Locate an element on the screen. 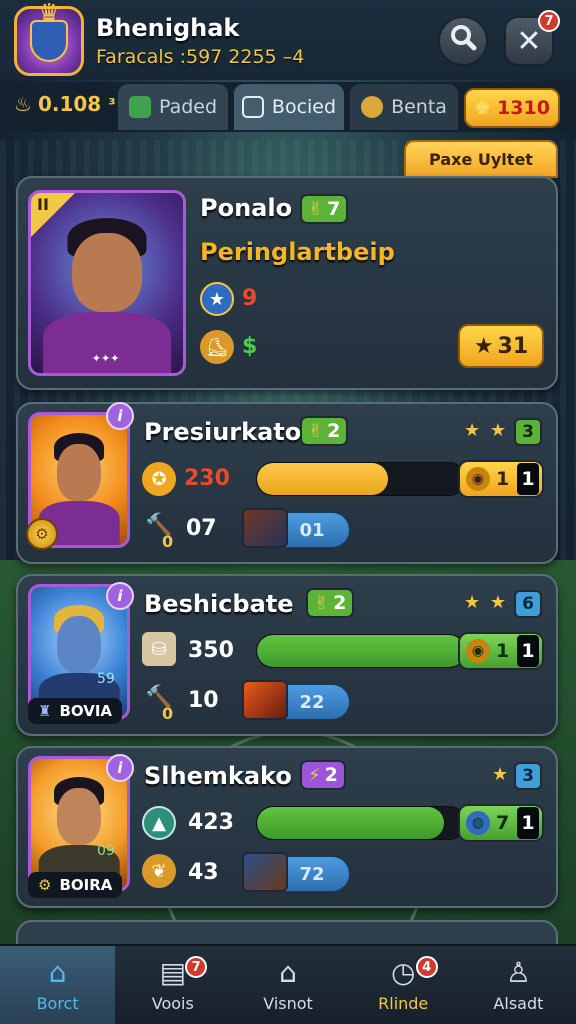  badge-icon: ✪ is located at coordinates (159, 479).